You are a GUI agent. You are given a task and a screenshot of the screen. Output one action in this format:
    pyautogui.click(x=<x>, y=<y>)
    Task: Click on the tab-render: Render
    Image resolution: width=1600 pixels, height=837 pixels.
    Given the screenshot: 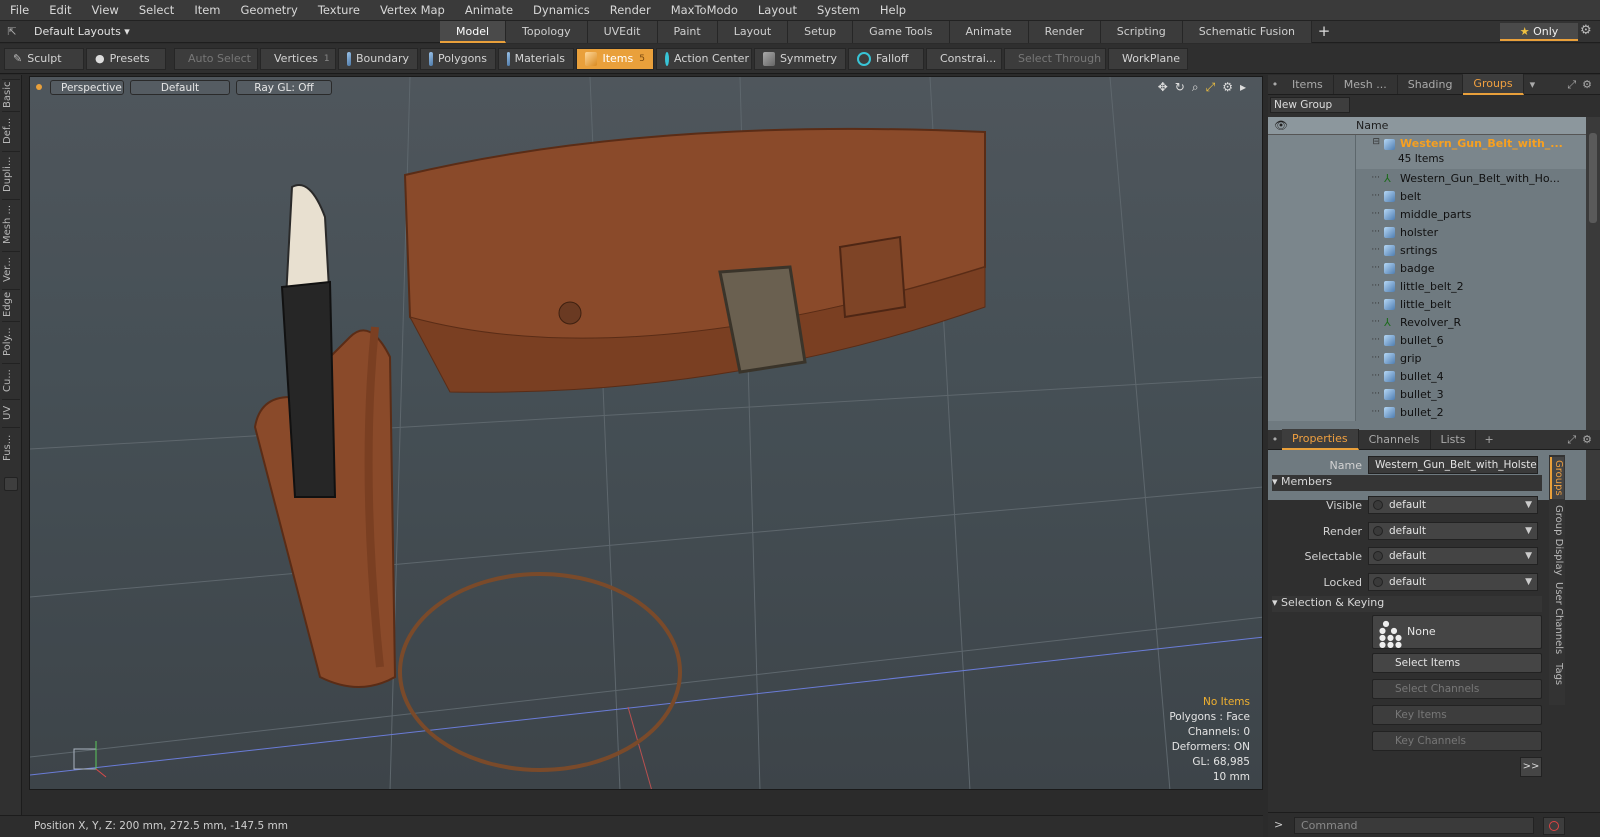 What is the action you would take?
    pyautogui.click(x=1064, y=31)
    